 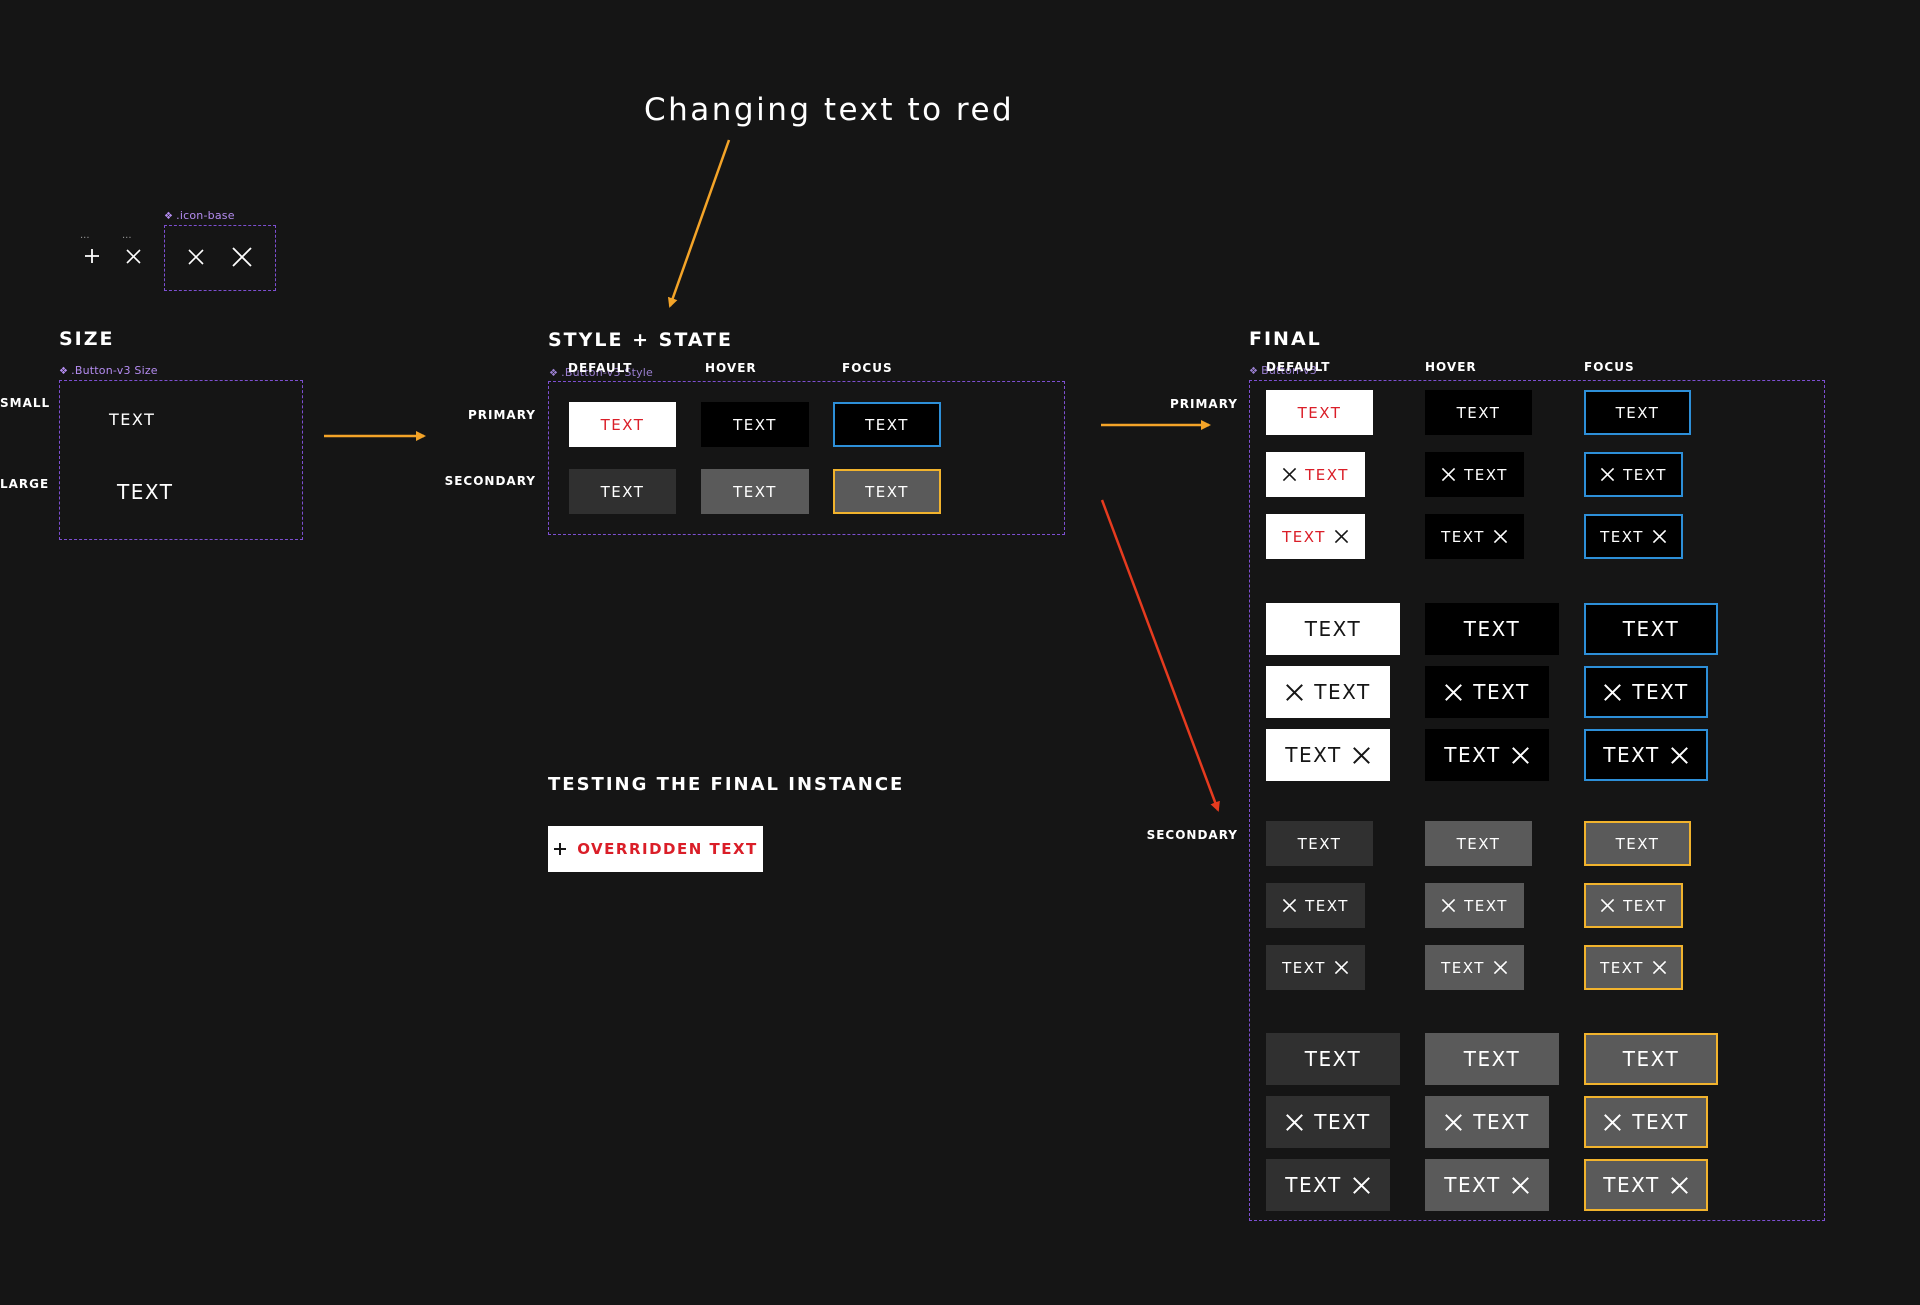 I want to click on annotation-arrow, so click(x=699, y=223).